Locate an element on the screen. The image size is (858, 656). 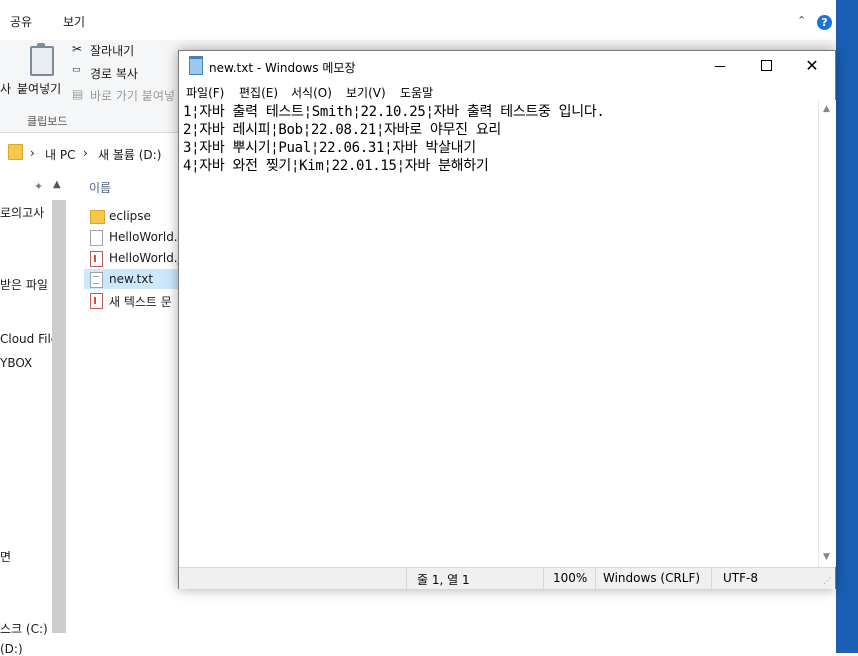
close-icon: ✕ is located at coordinates (812, 65).